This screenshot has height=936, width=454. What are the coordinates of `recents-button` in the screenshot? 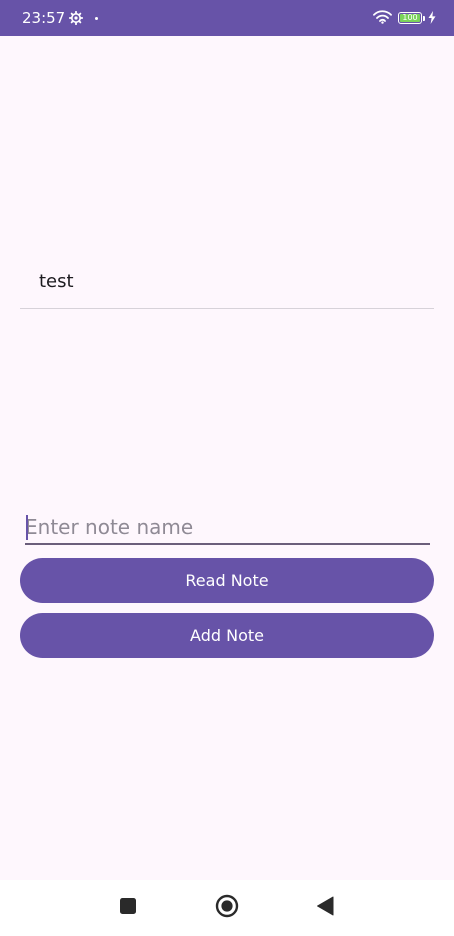 It's located at (128, 908).